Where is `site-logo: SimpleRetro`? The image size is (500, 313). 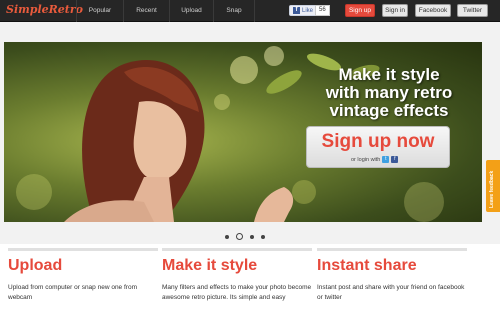 site-logo: SimpleRetro is located at coordinates (44, 9).